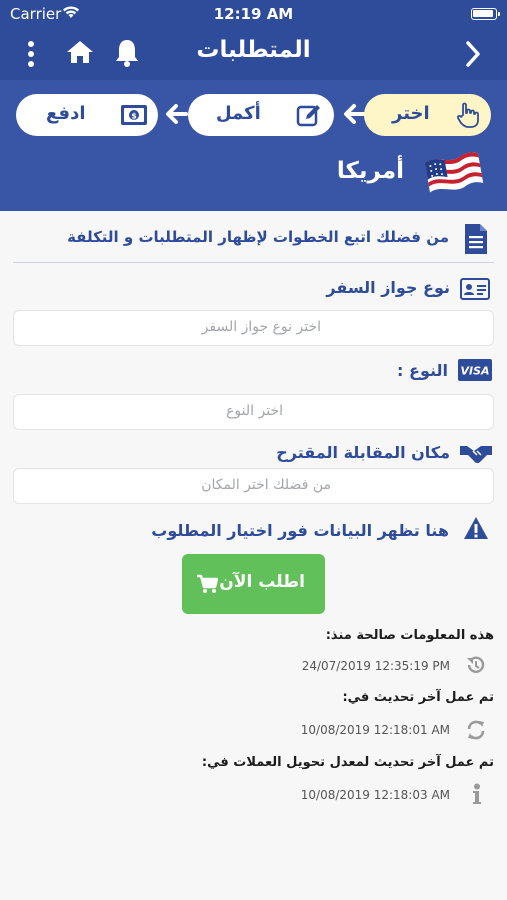  Describe the element at coordinates (468, 117) in the screenshot. I see `pointer-hand-icon` at that location.